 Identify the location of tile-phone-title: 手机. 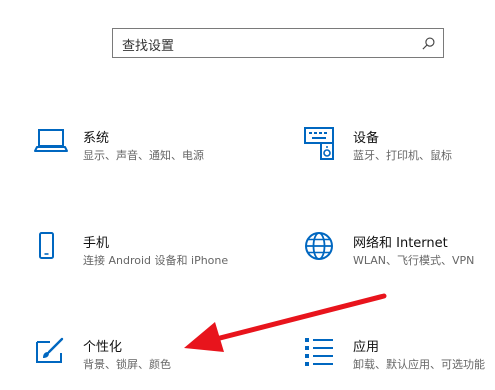
(96, 243).